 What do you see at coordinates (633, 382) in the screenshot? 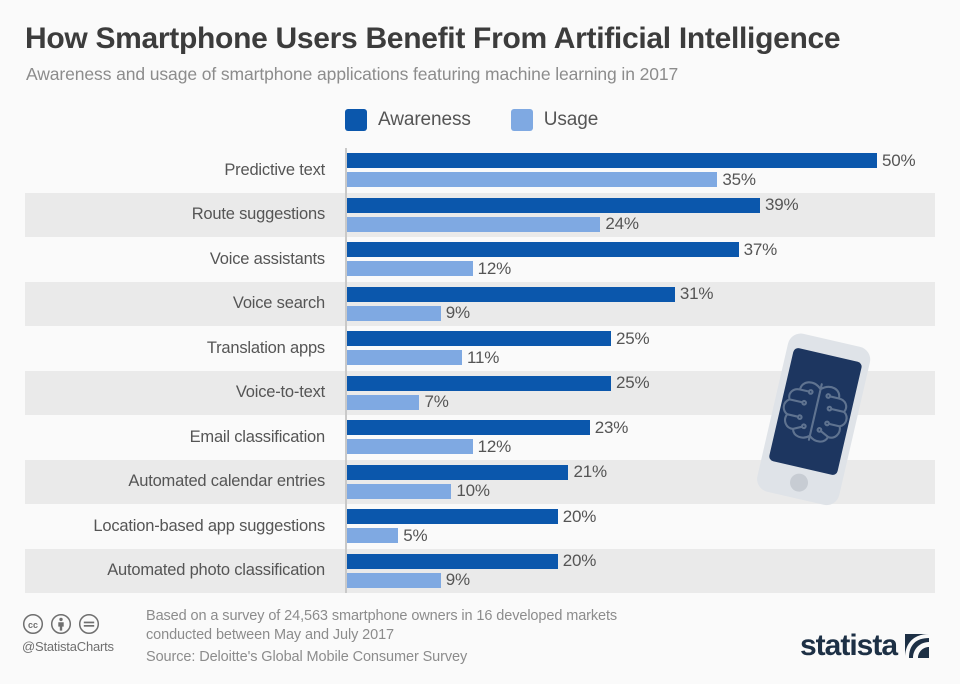
I see `bar-value-label: 25%` at bounding box center [633, 382].